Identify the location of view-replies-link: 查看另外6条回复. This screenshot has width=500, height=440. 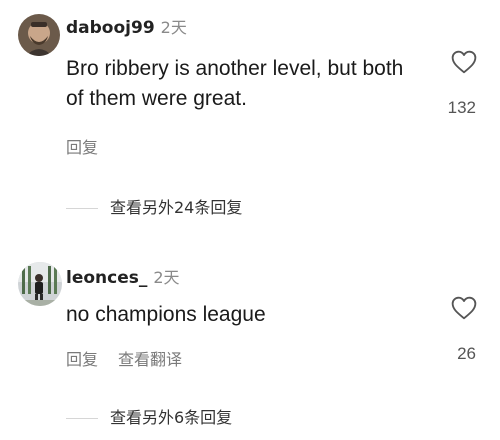
(149, 416).